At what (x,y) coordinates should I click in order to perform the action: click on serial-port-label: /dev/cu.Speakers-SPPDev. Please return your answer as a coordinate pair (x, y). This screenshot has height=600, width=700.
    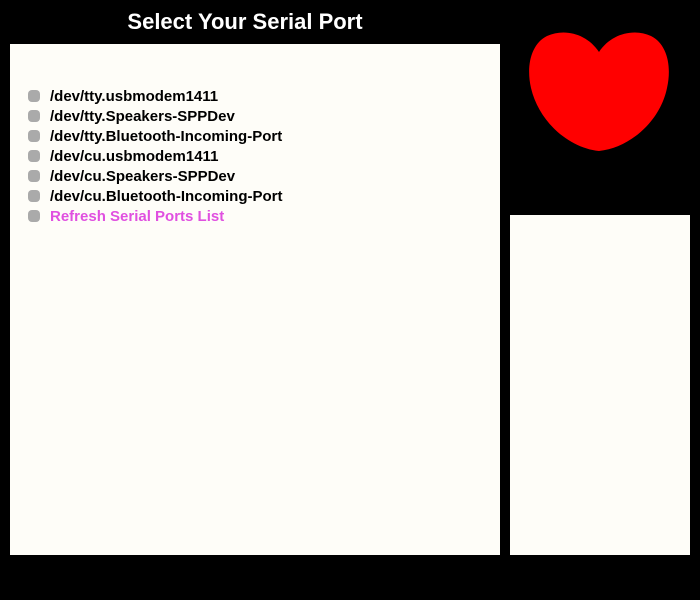
    Looking at the image, I should click on (142, 176).